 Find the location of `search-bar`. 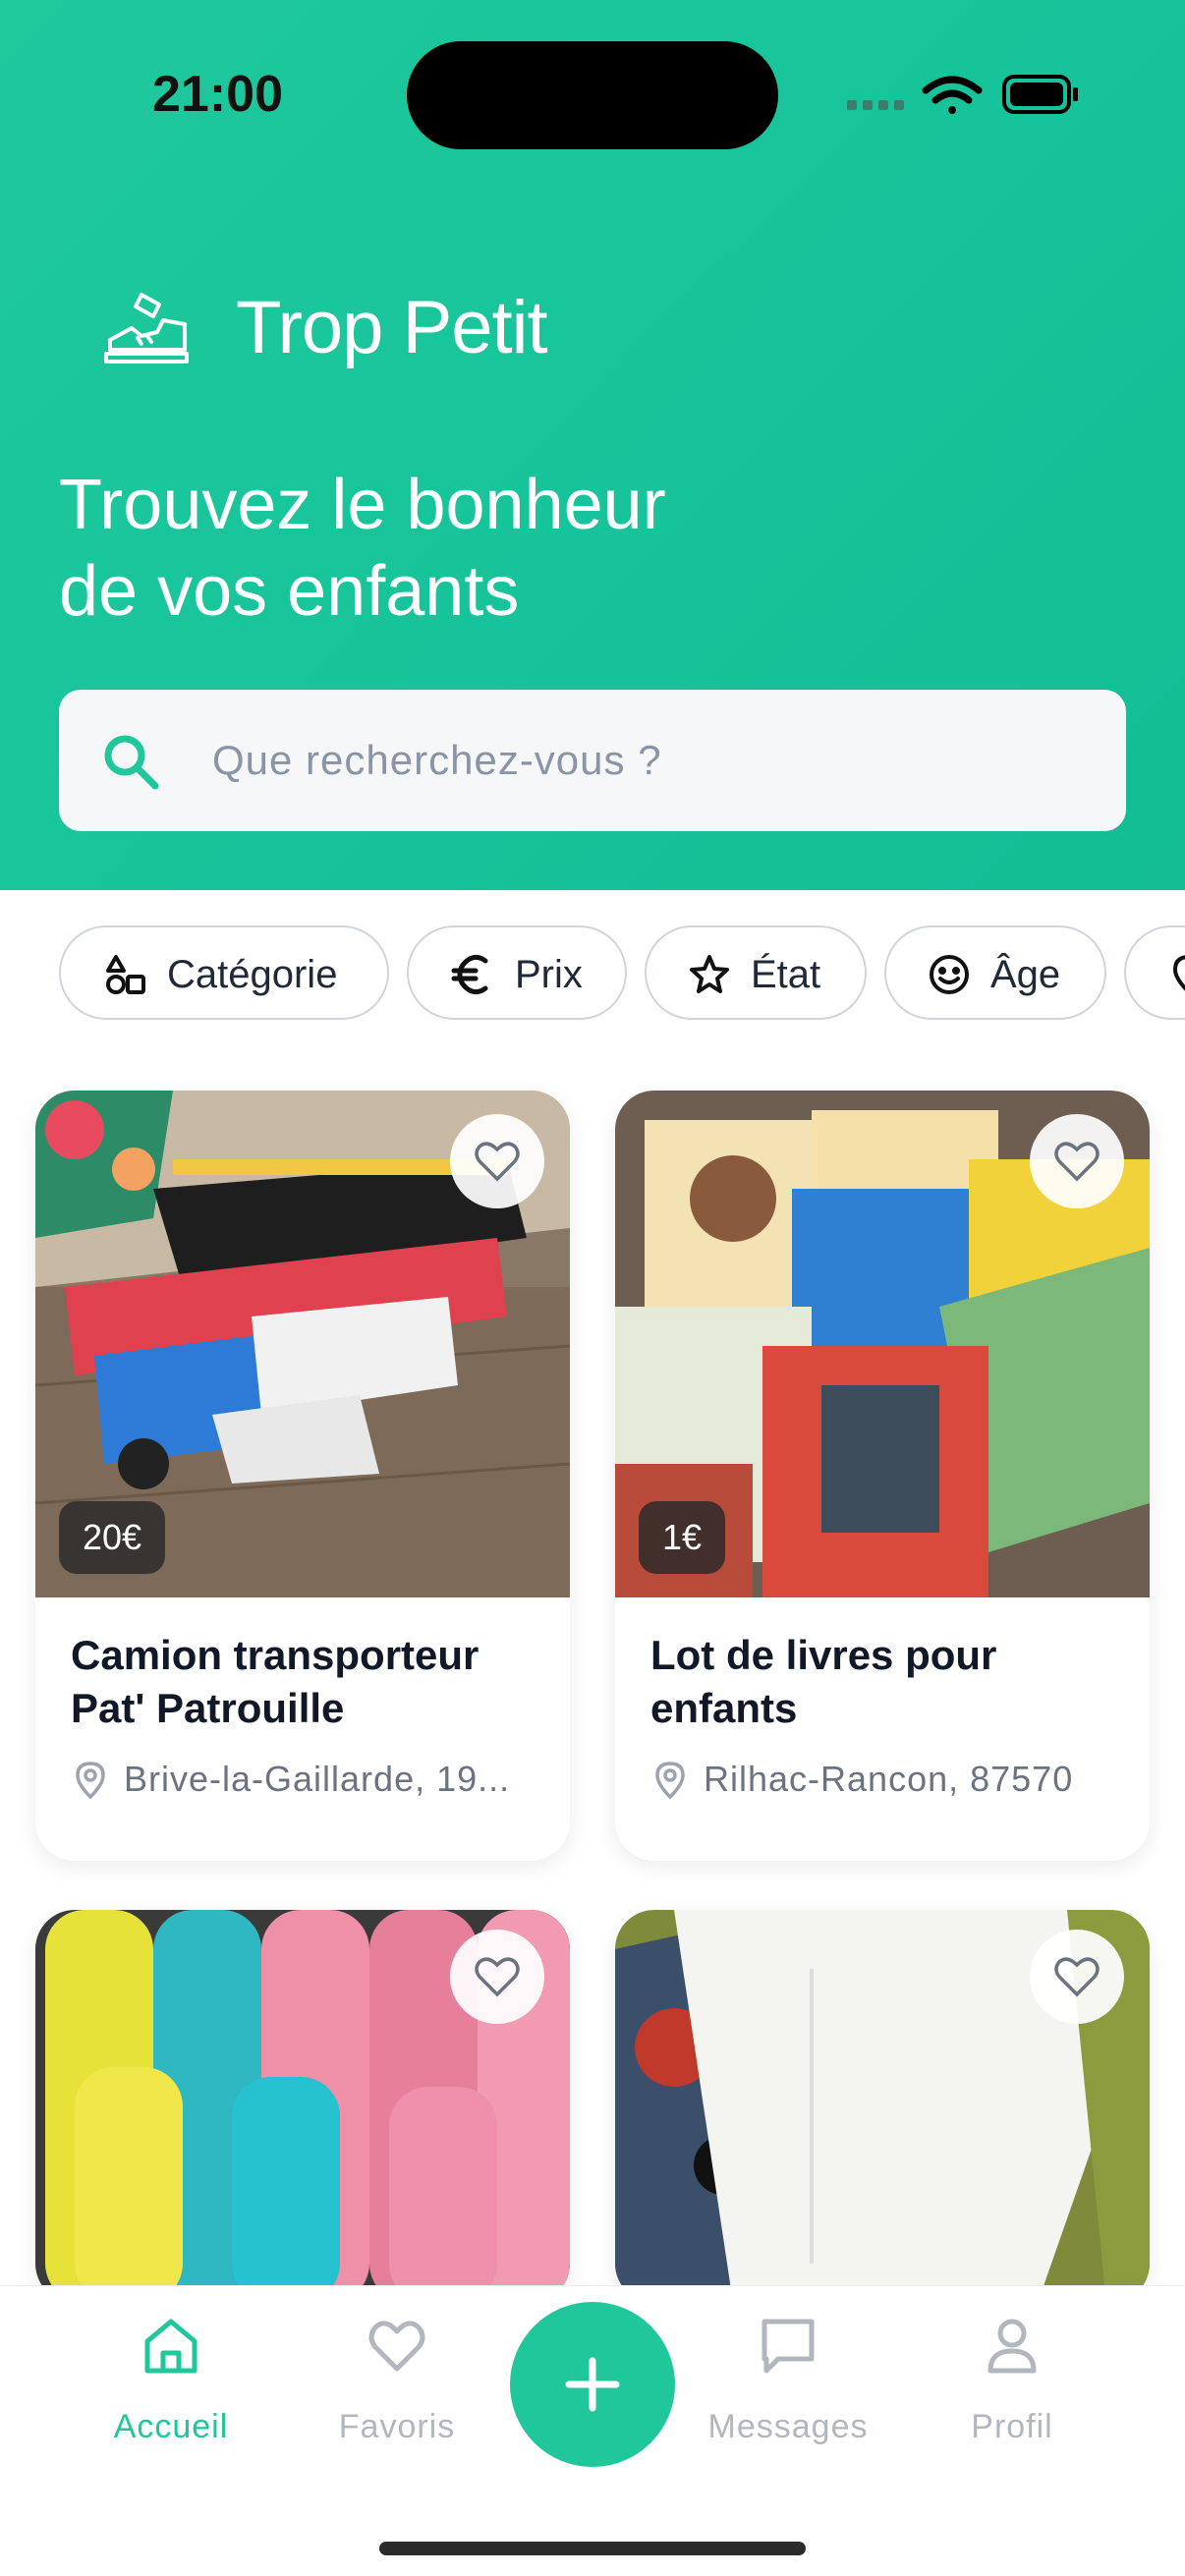

search-bar is located at coordinates (592, 760).